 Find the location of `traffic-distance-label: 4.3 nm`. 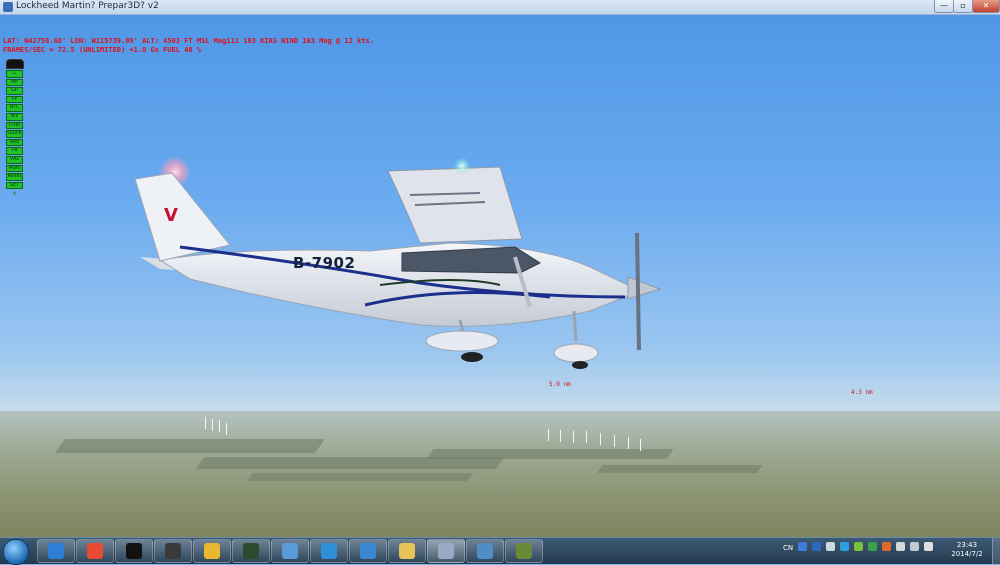

traffic-distance-label: 4.3 nm is located at coordinates (862, 392).